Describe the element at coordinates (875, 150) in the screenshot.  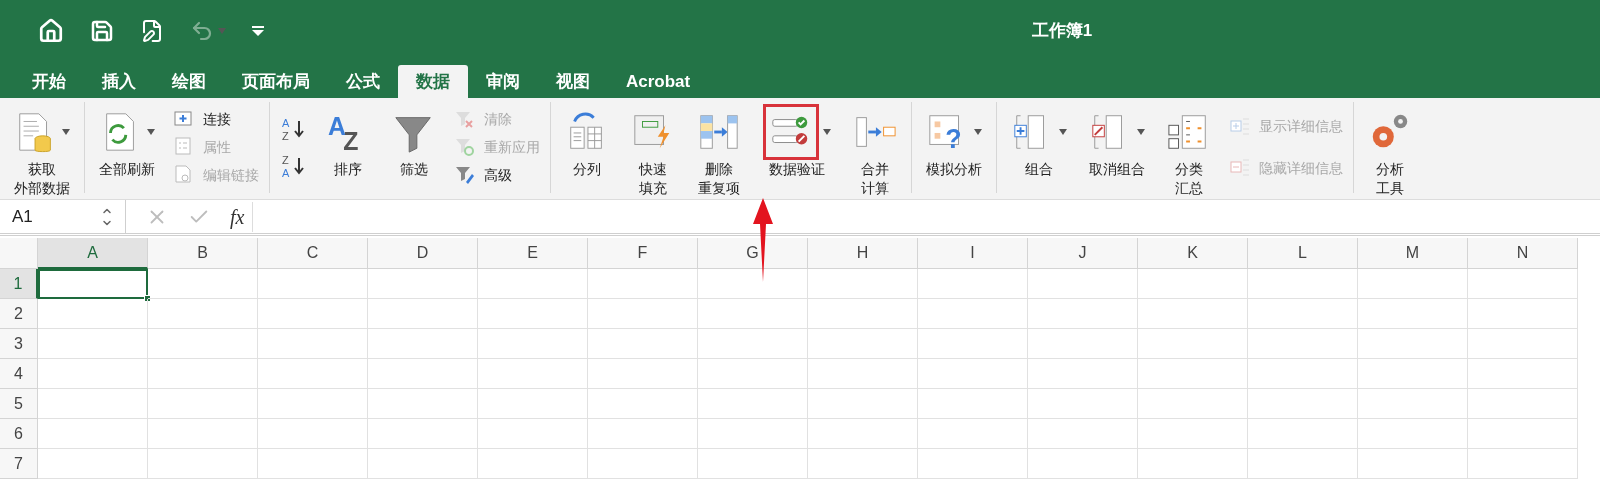
I see `ribbon-button: 合并 计算` at that location.